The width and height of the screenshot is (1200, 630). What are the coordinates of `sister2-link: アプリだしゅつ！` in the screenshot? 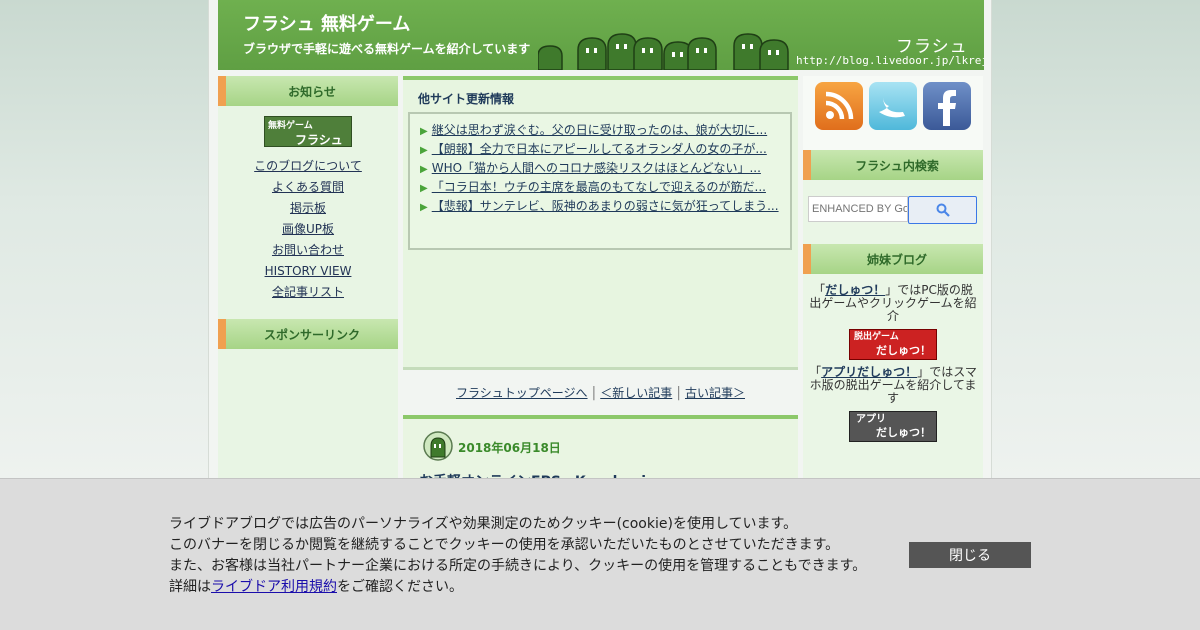 It's located at (869, 372).